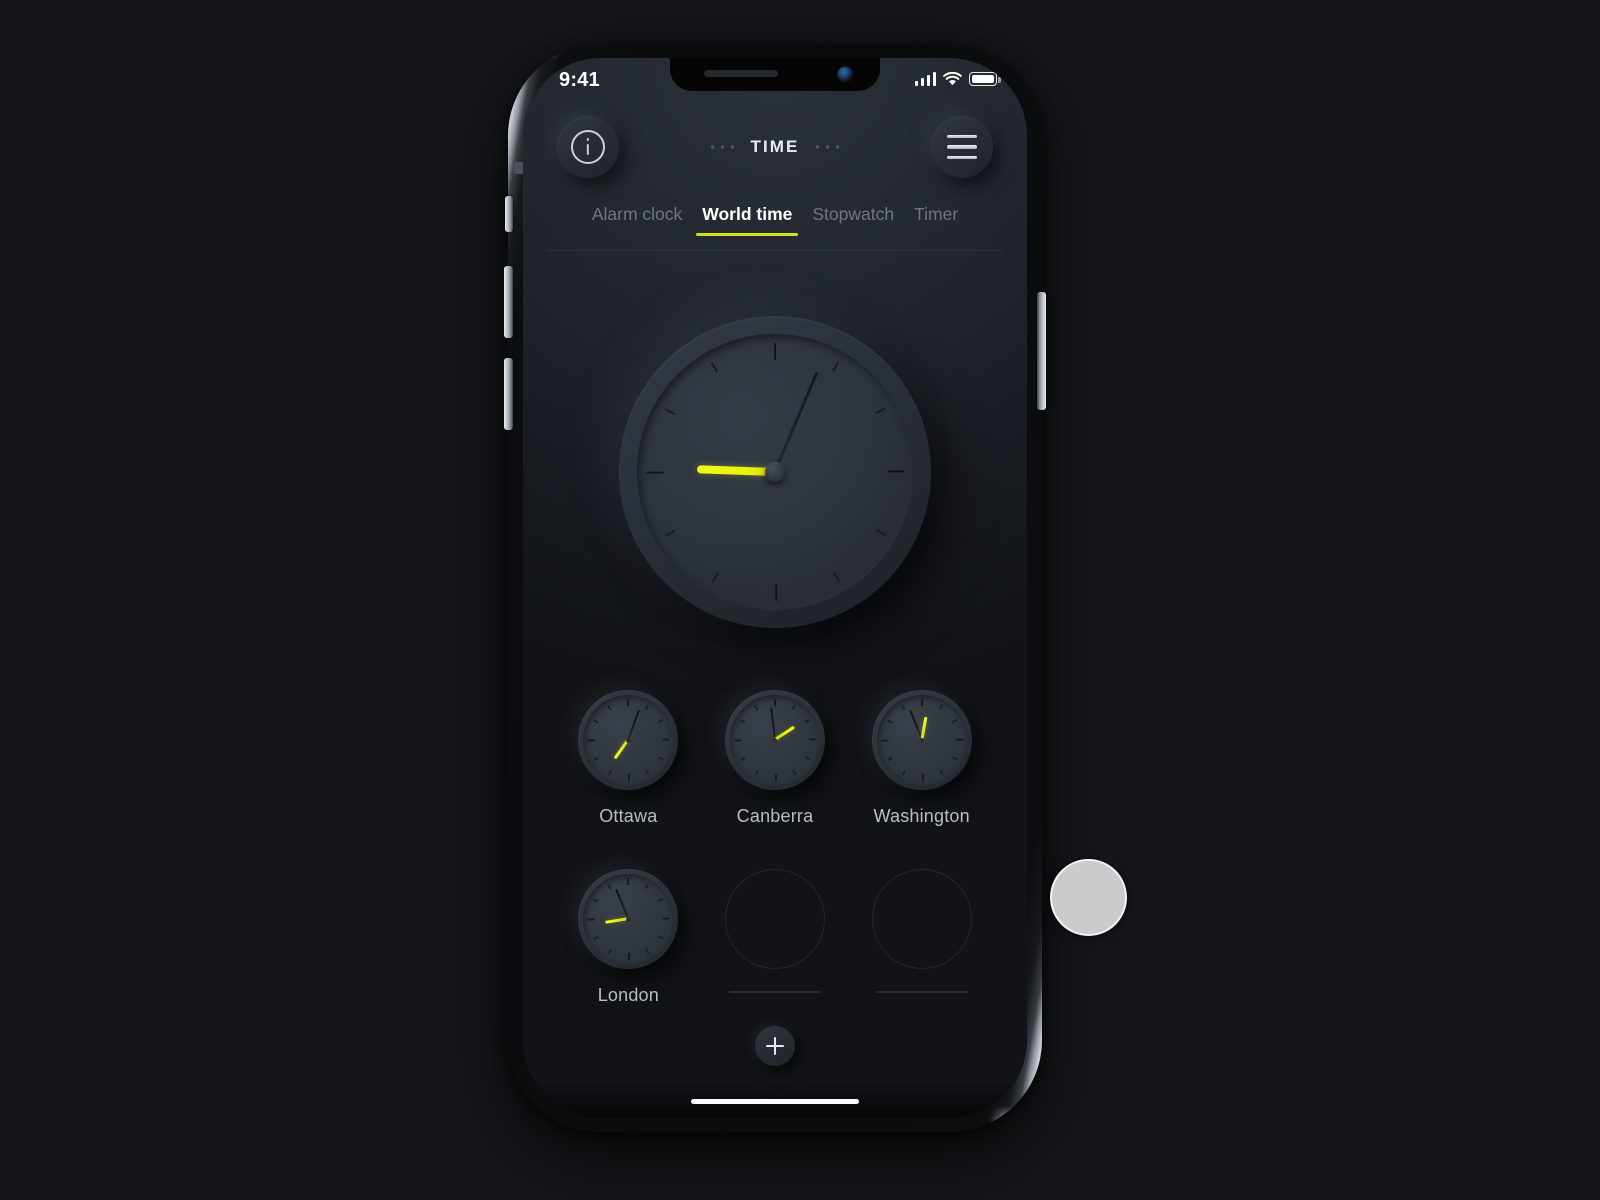 The image size is (1600, 1200). I want to click on wifi-icon, so click(952, 78).